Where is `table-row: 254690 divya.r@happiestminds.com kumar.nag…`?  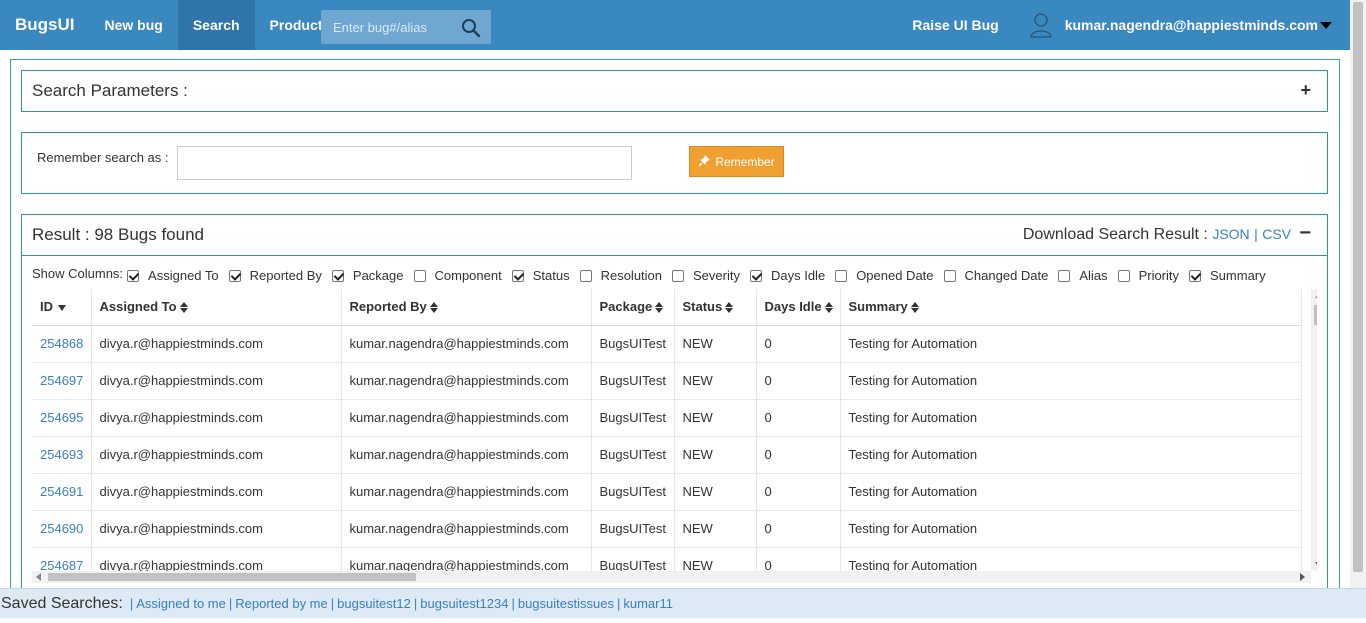 table-row: 254690 divya.r@happiestminds.com kumar.nag… is located at coordinates (667, 528).